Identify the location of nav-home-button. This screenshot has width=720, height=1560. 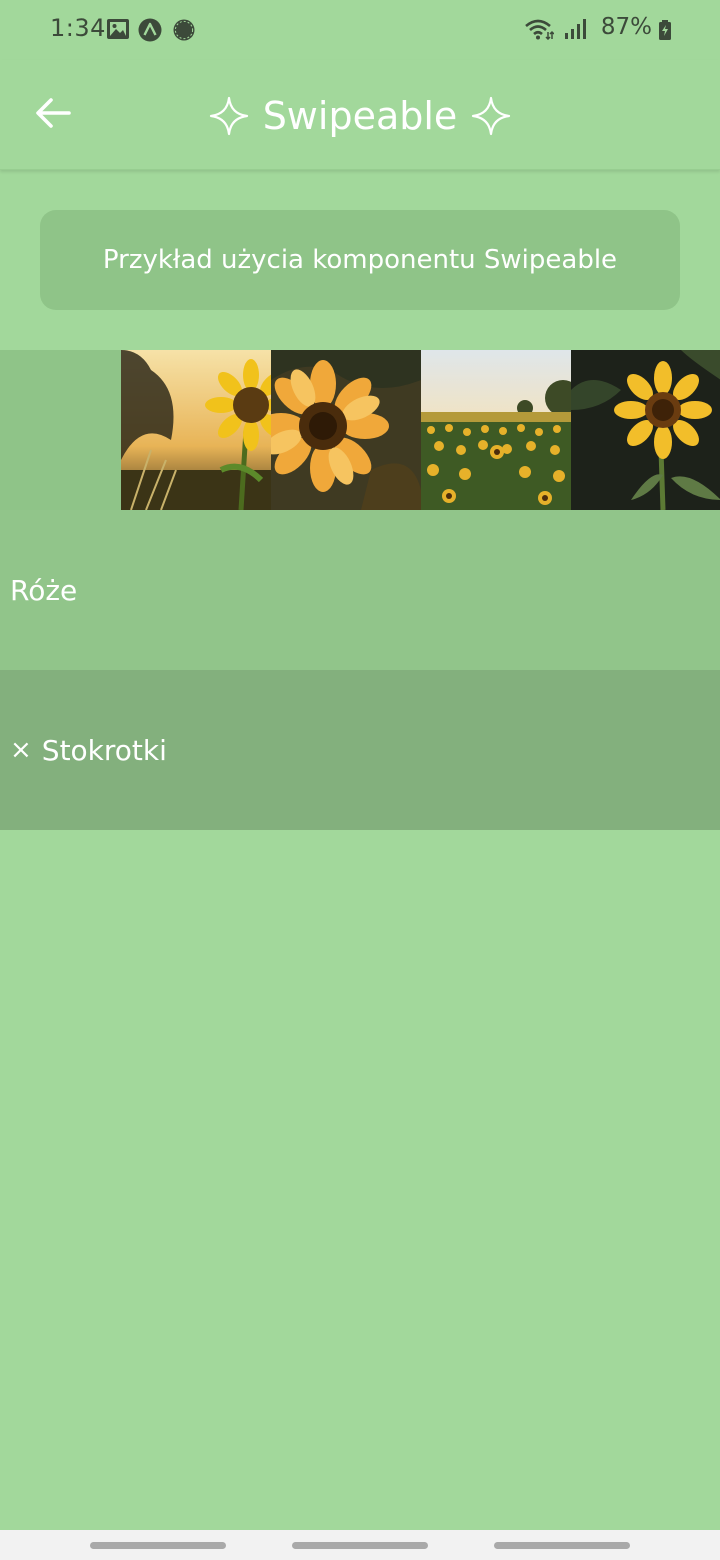
(360, 1545).